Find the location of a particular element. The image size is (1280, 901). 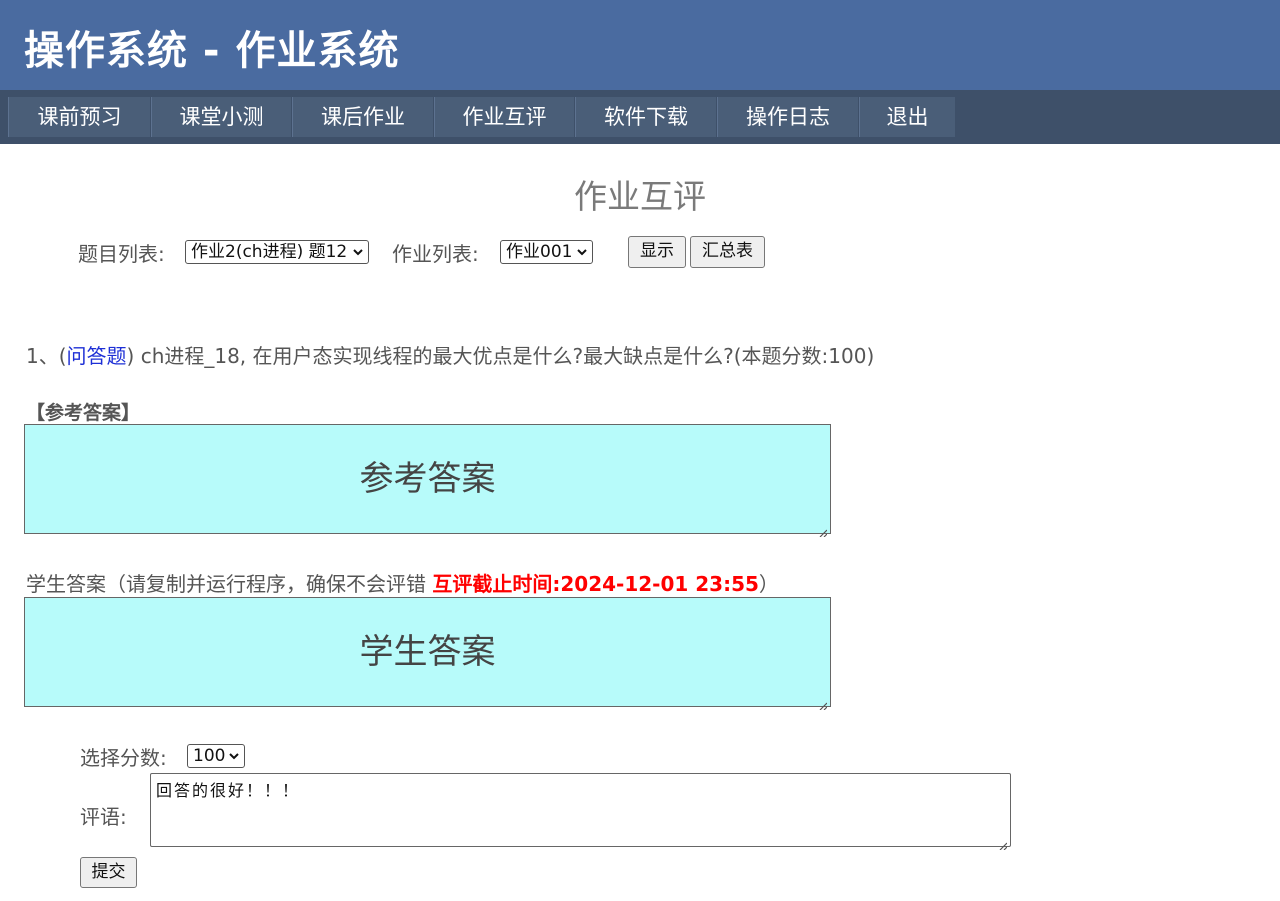

reference-answer-box: 参考答案 is located at coordinates (427, 481).